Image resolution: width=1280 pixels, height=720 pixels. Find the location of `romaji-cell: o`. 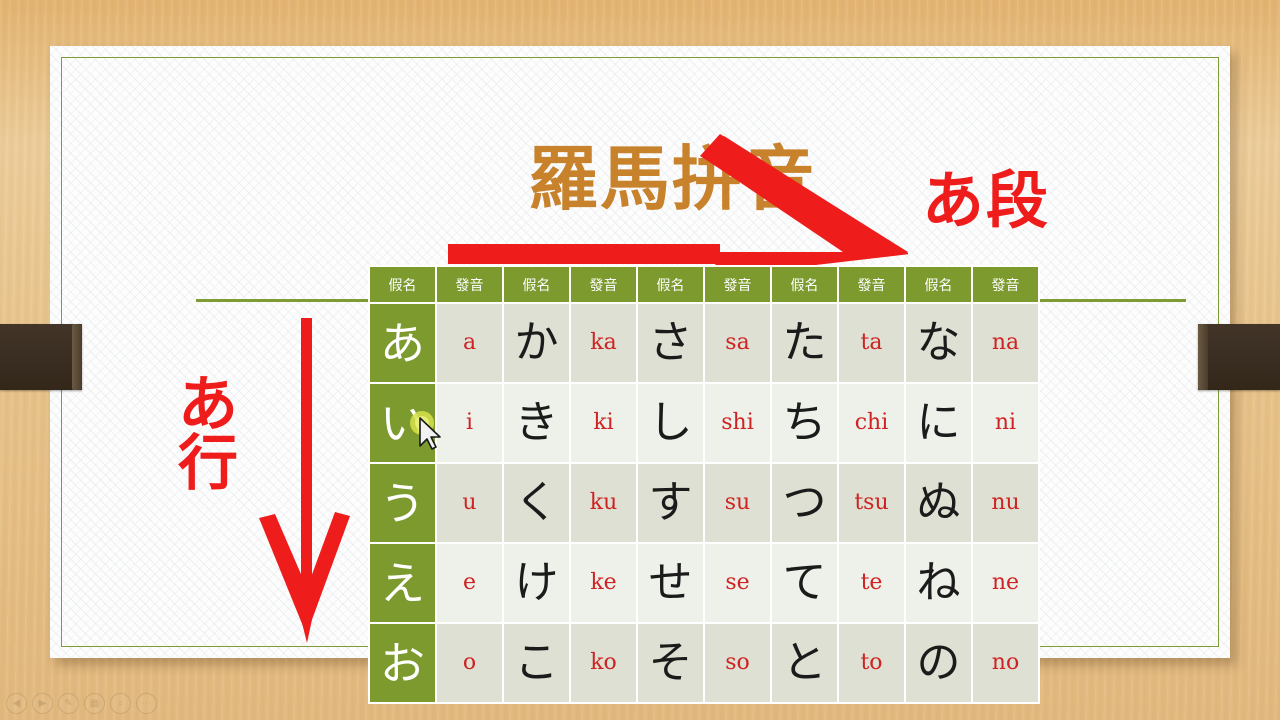

romaji-cell: o is located at coordinates (469, 663).